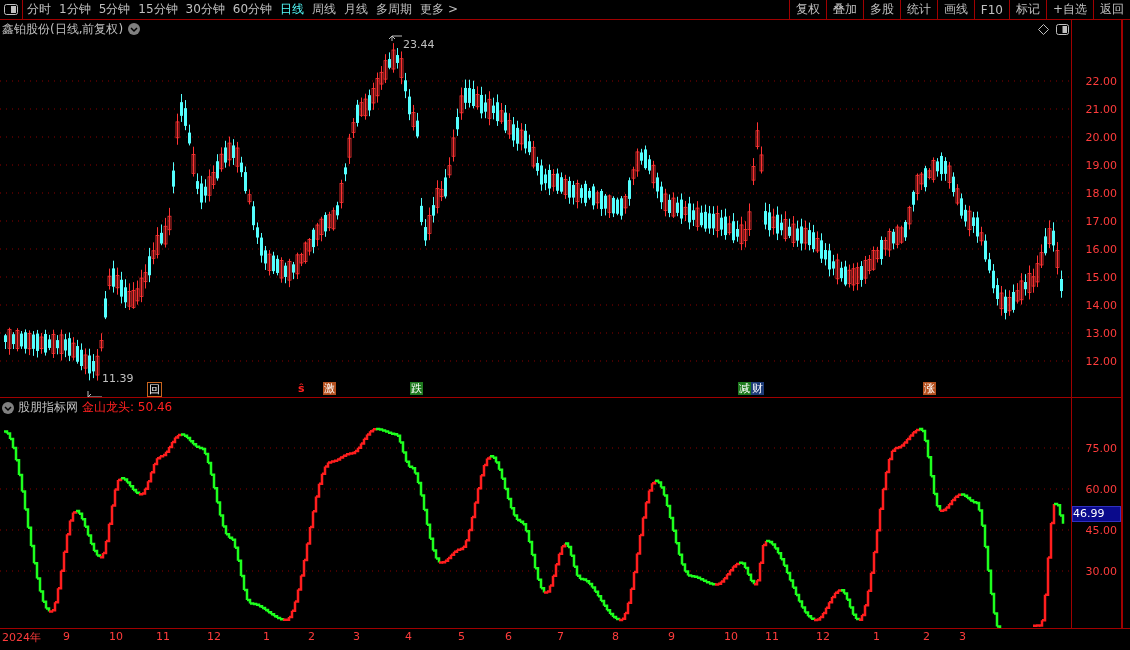 Image resolution: width=1130 pixels, height=650 pixels. I want to click on period-tab: 周线, so click(324, 9).